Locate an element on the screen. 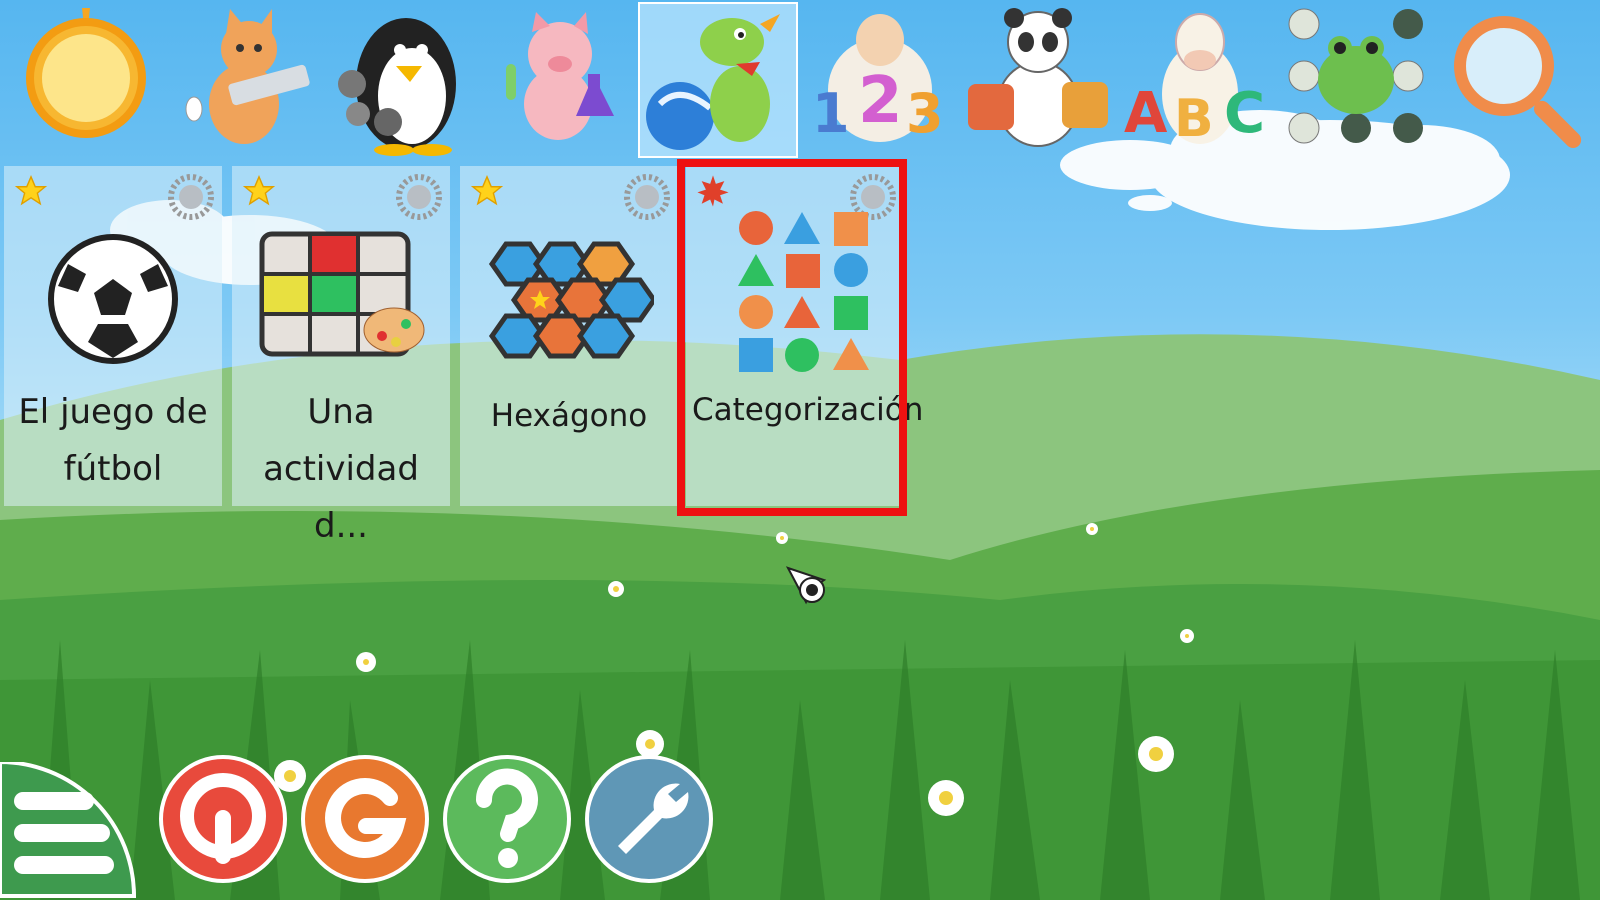  cursor-icon is located at coordinates (806, 585).